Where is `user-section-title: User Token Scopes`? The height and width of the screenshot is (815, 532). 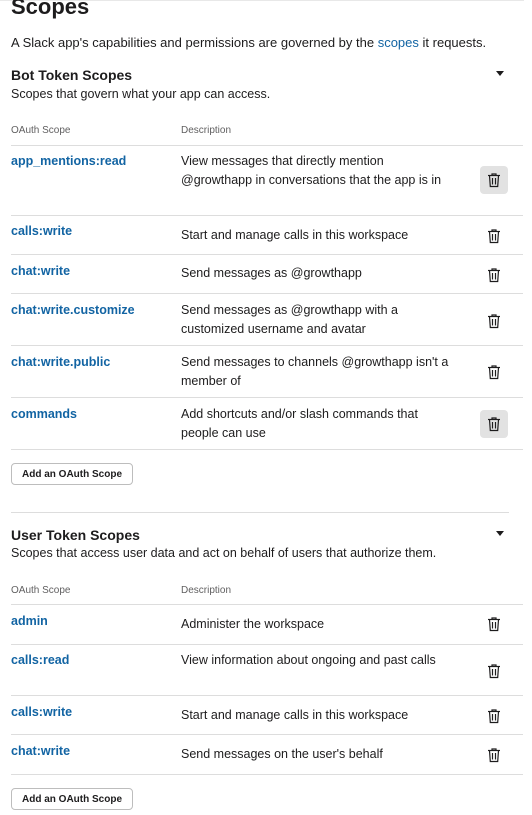
user-section-title: User Token Scopes is located at coordinates (75, 535).